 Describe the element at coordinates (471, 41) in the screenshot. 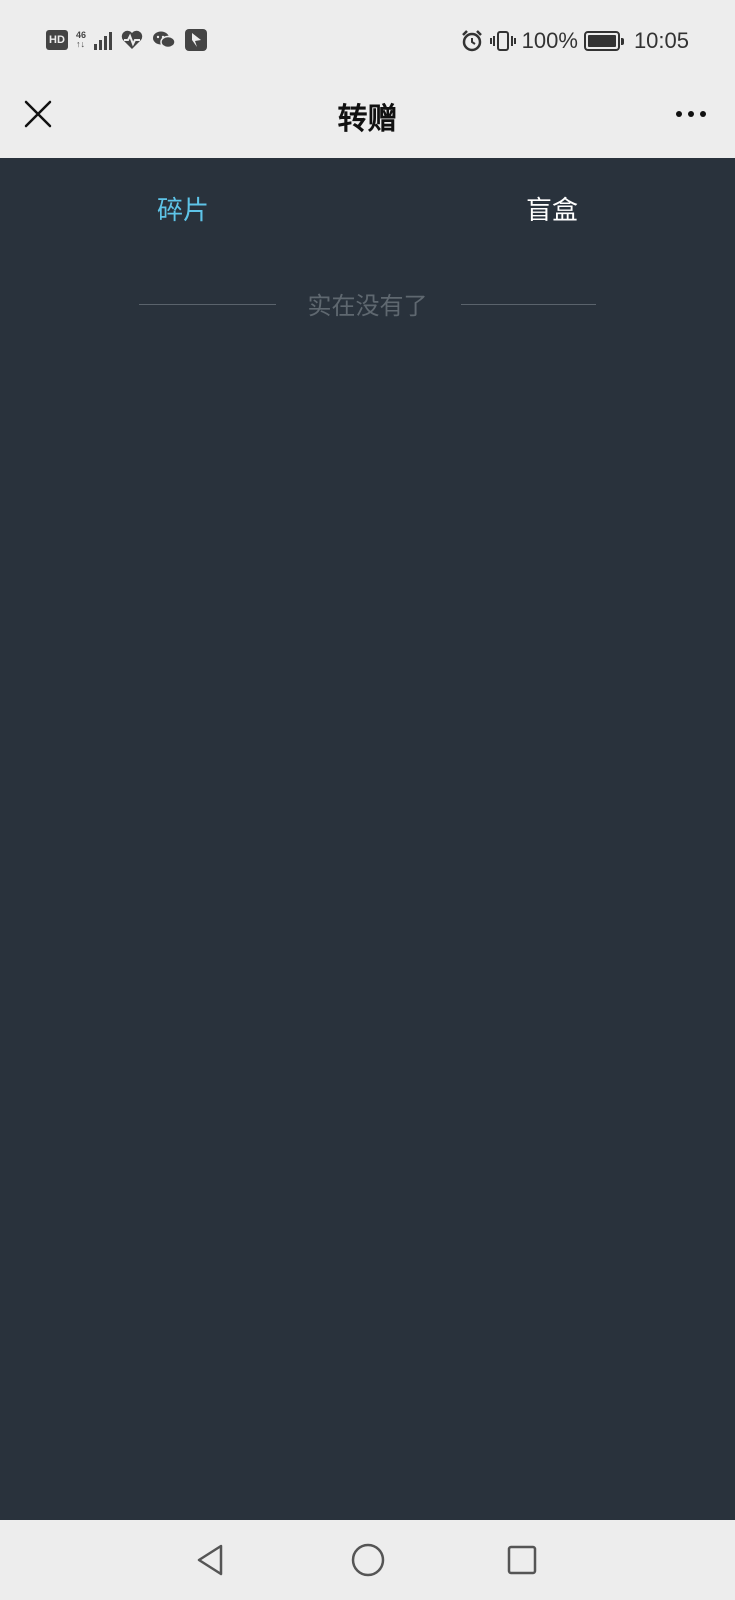

I see `alarm-icon` at that location.